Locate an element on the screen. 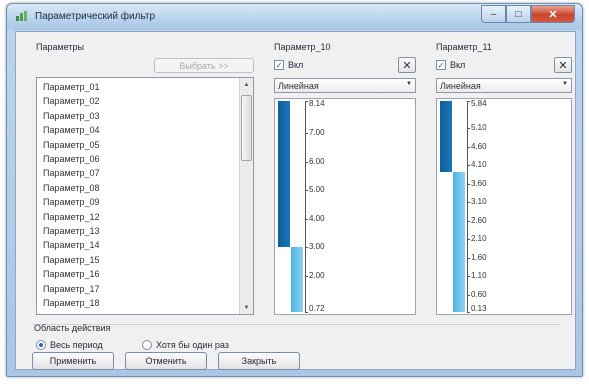  list-item: Параметр_05 is located at coordinates (71, 145).